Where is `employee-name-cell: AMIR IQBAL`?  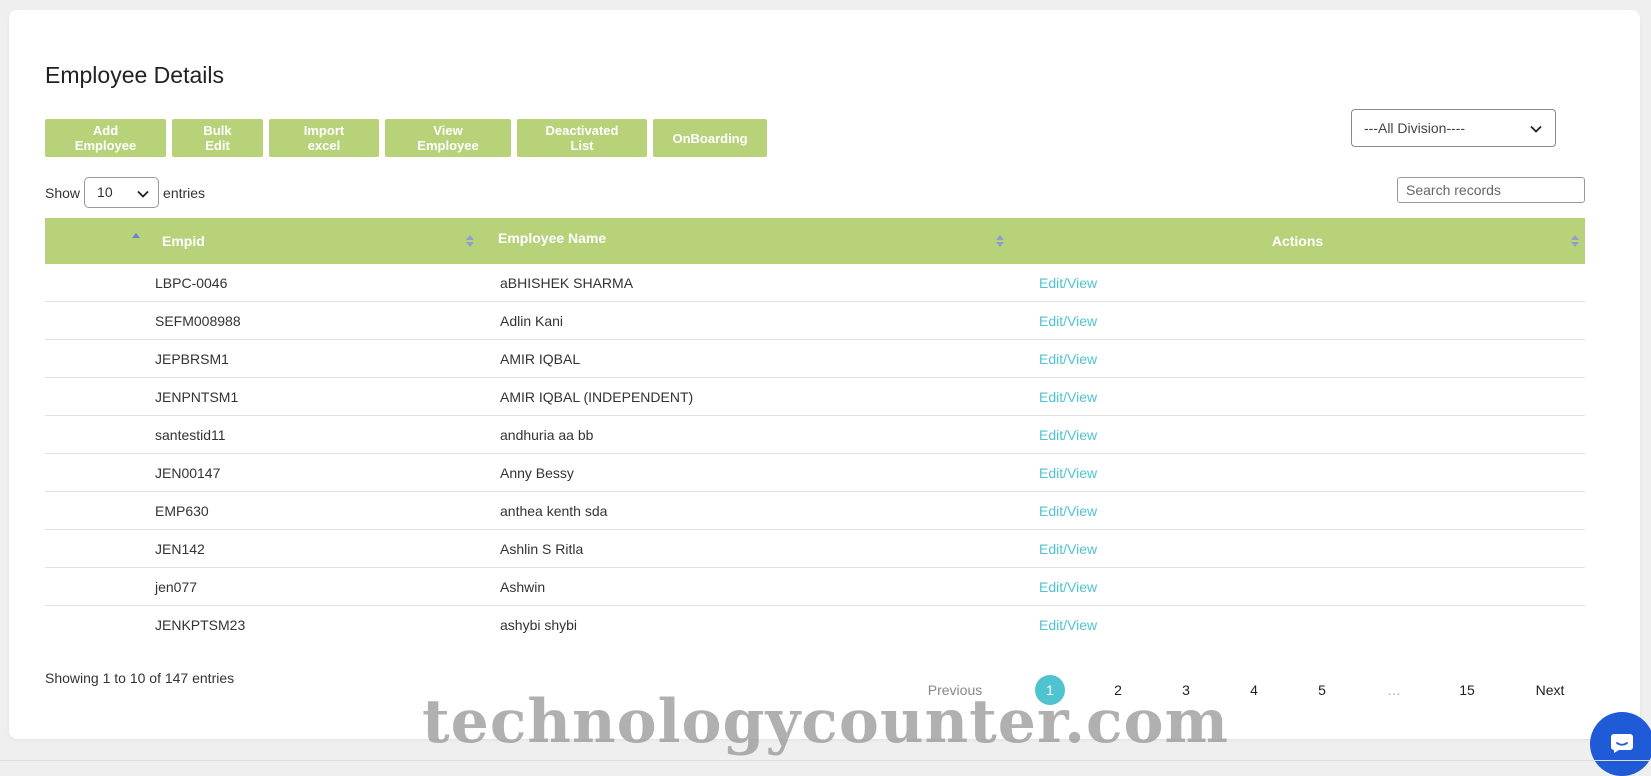
employee-name-cell: AMIR IQBAL is located at coordinates (540, 359).